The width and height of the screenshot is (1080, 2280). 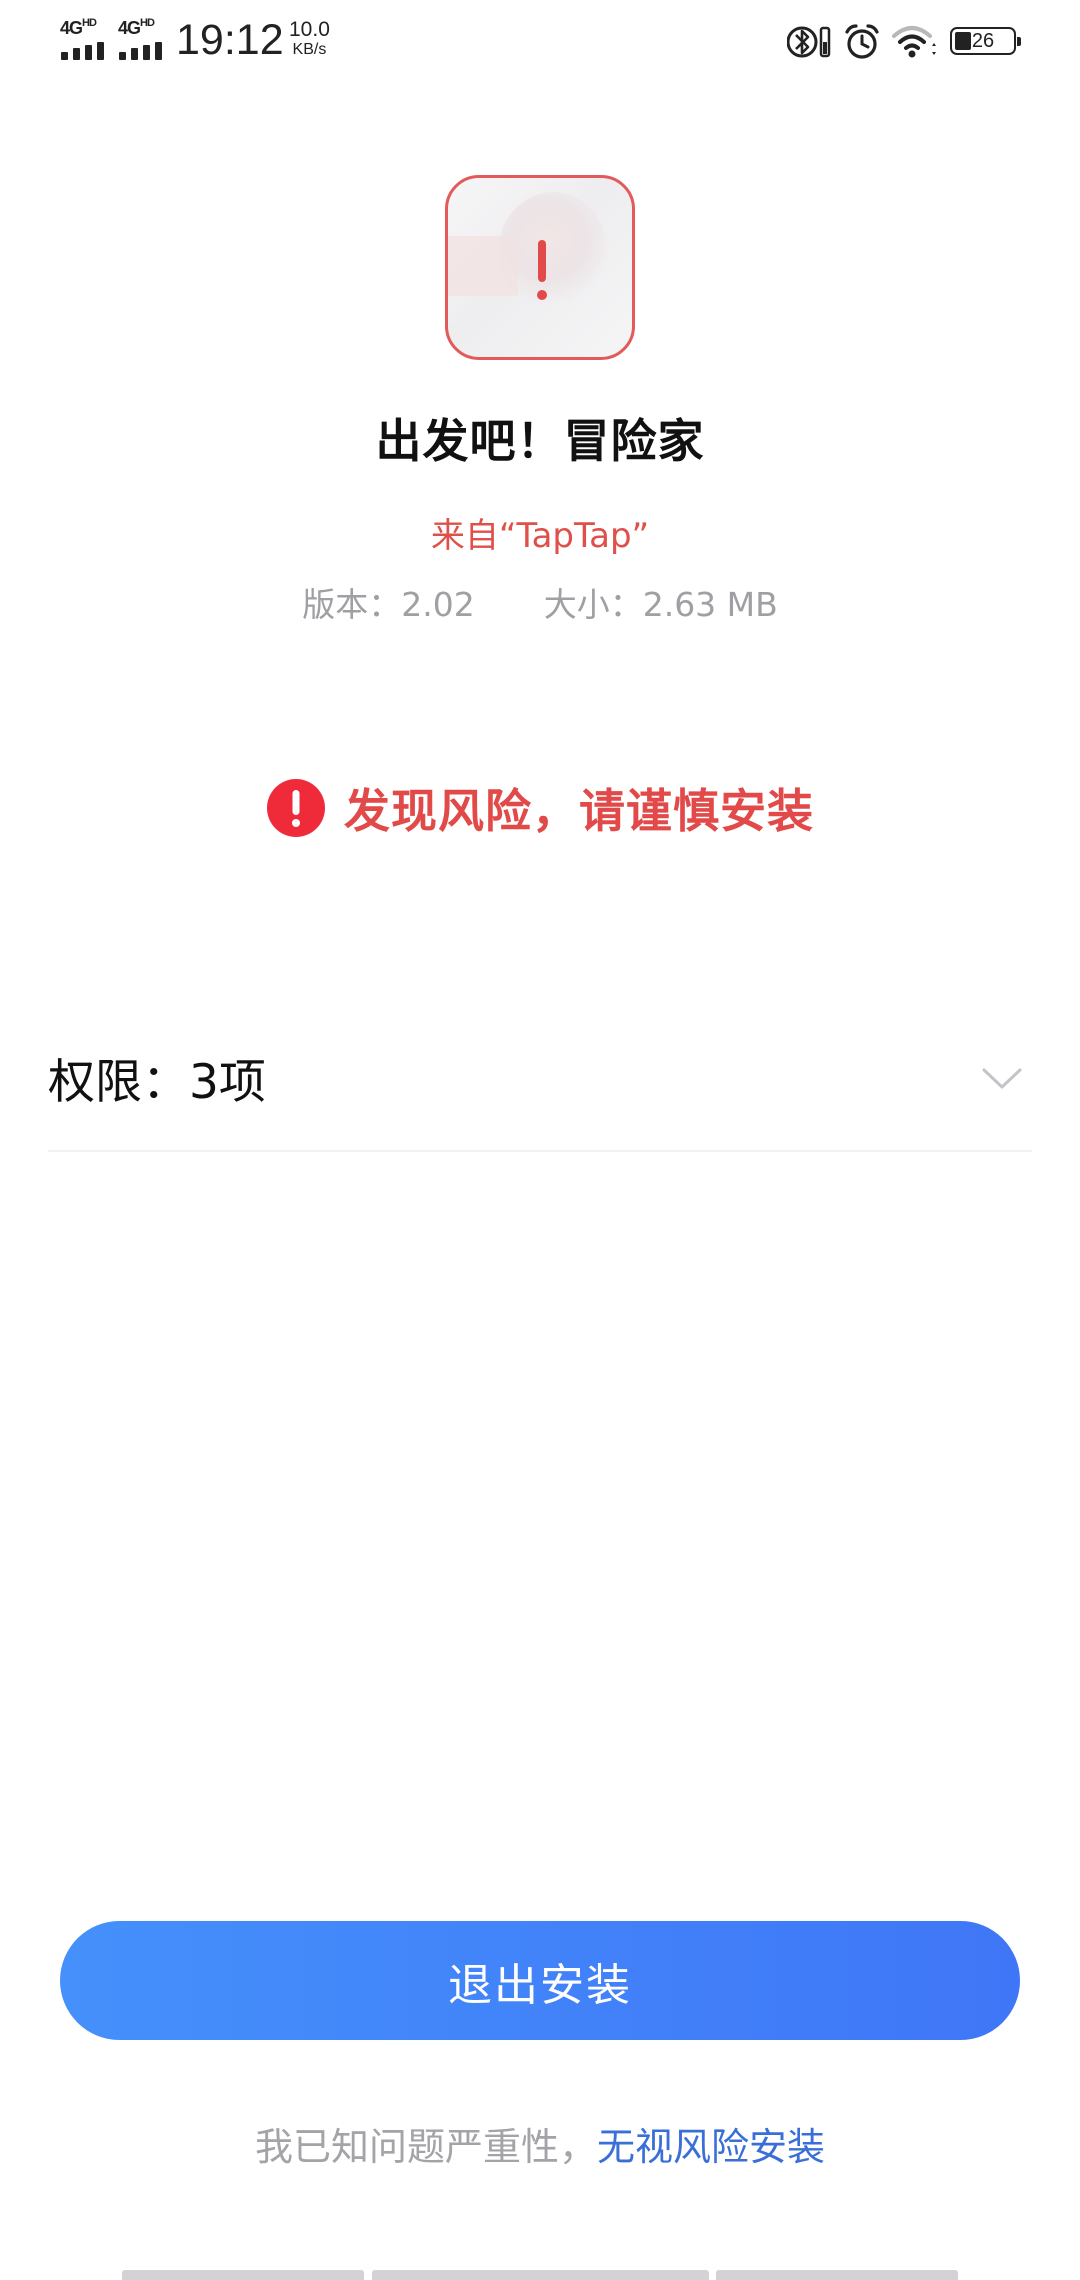 I want to click on battery-icon: 26, so click(x=985, y=41).